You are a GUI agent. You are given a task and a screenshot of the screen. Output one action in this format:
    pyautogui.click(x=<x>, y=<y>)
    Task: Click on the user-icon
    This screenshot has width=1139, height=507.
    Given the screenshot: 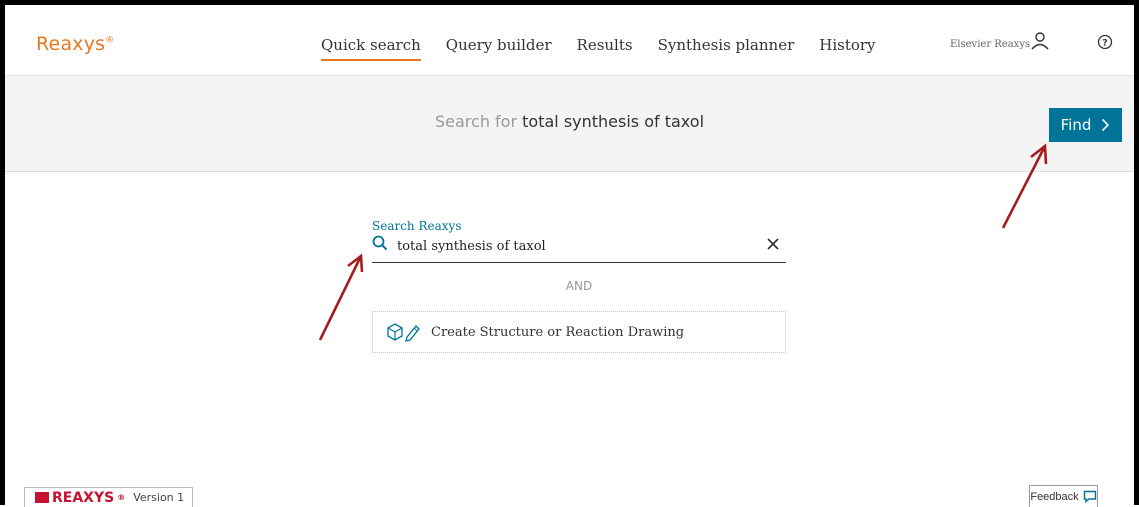 What is the action you would take?
    pyautogui.click(x=1040, y=43)
    